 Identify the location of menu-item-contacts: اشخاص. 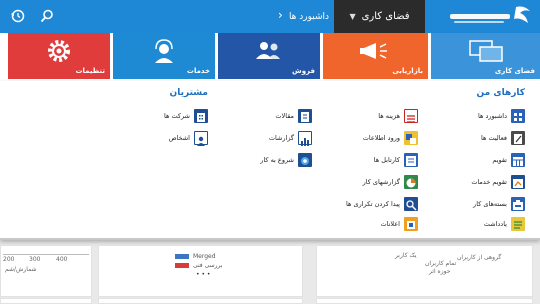
(188, 138).